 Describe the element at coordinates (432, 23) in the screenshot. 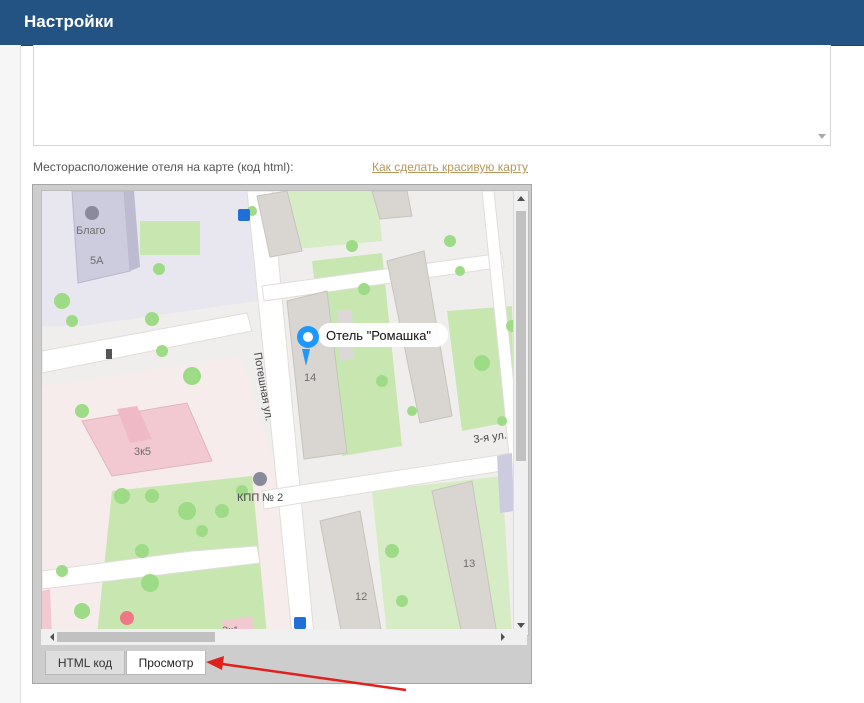

I see `app-header: Настройки` at that location.